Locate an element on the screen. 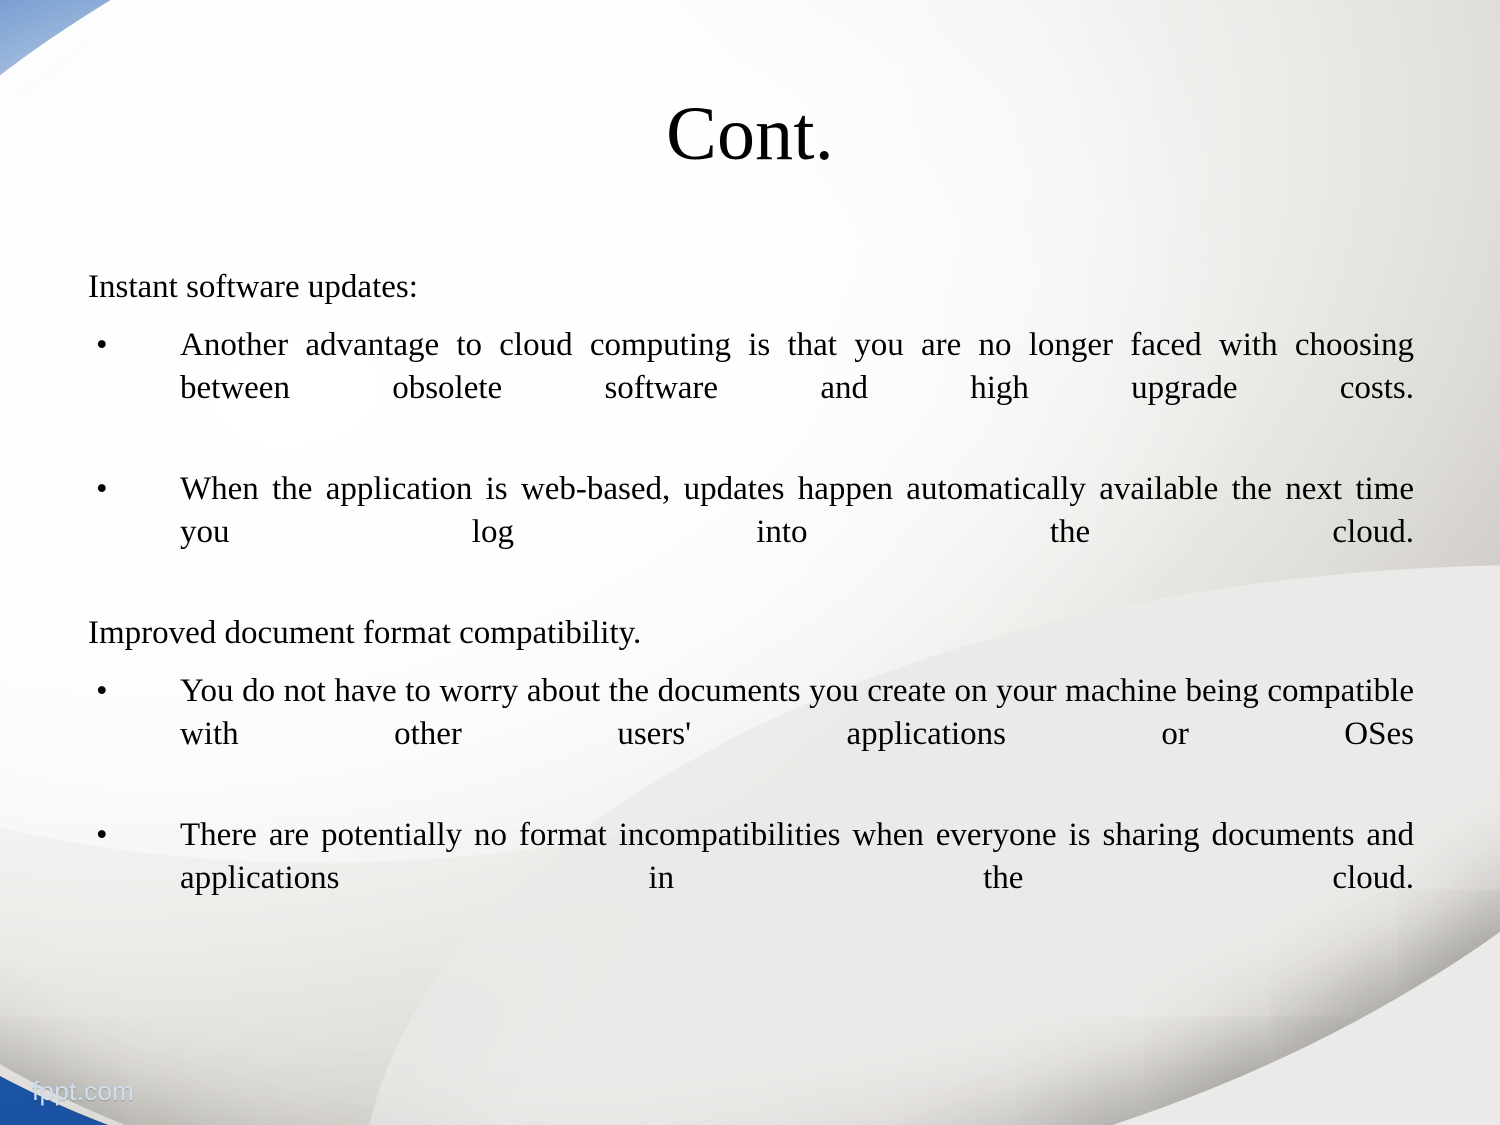 The height and width of the screenshot is (1125, 1500). slide-title: Cont. is located at coordinates (750, 134).